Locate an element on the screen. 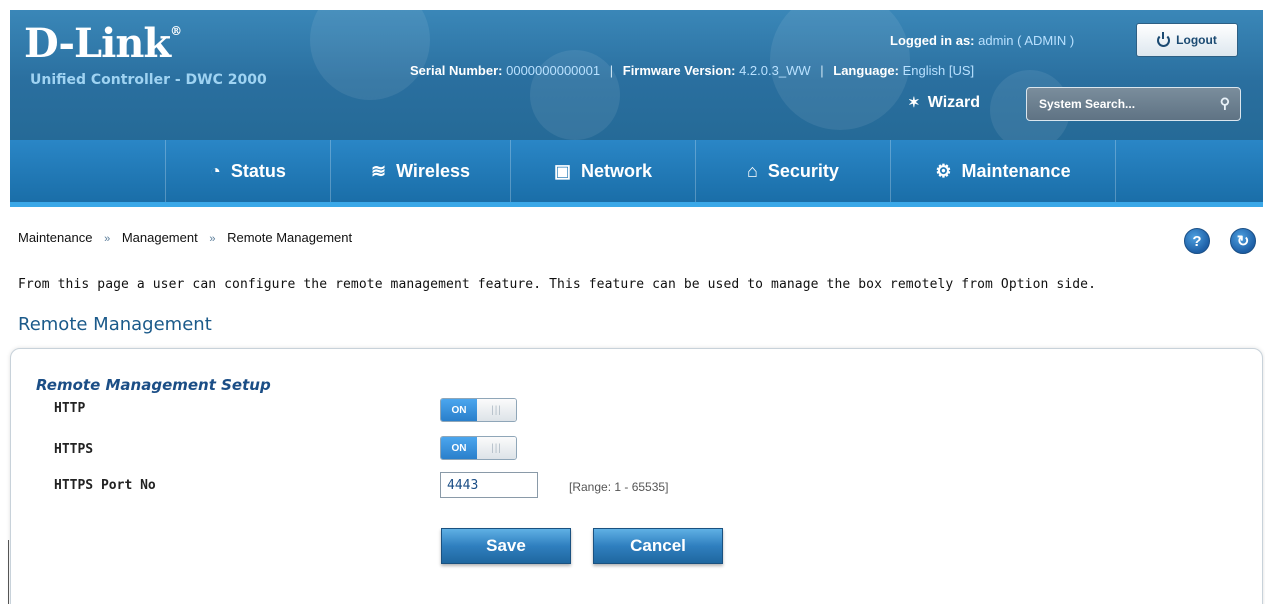 This screenshot has height=604, width=1265. left-border is located at coordinates (8, 572).